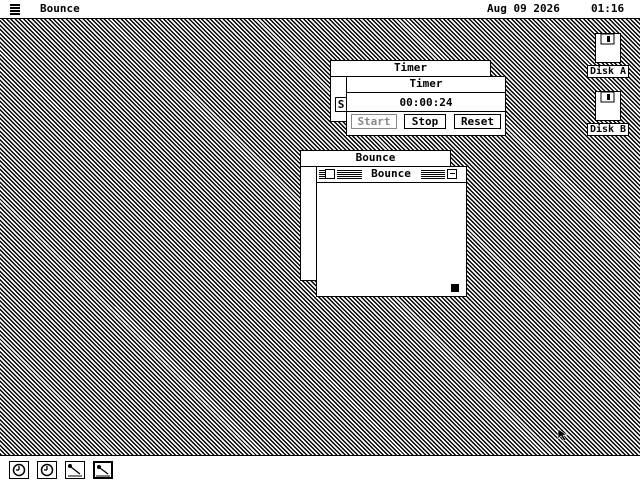 The image size is (640, 480). Describe the element at coordinates (452, 174) in the screenshot. I see `zoom-box-icon` at that location.